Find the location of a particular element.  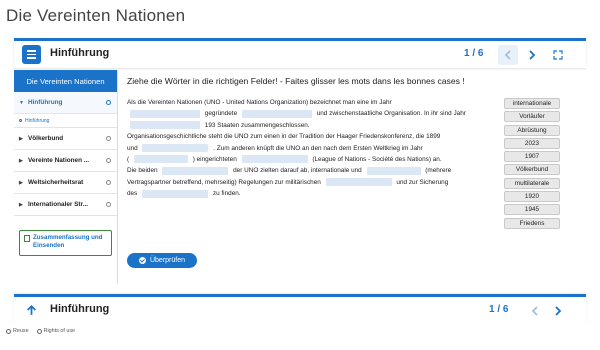

check-button: Überprüfen is located at coordinates (162, 260).